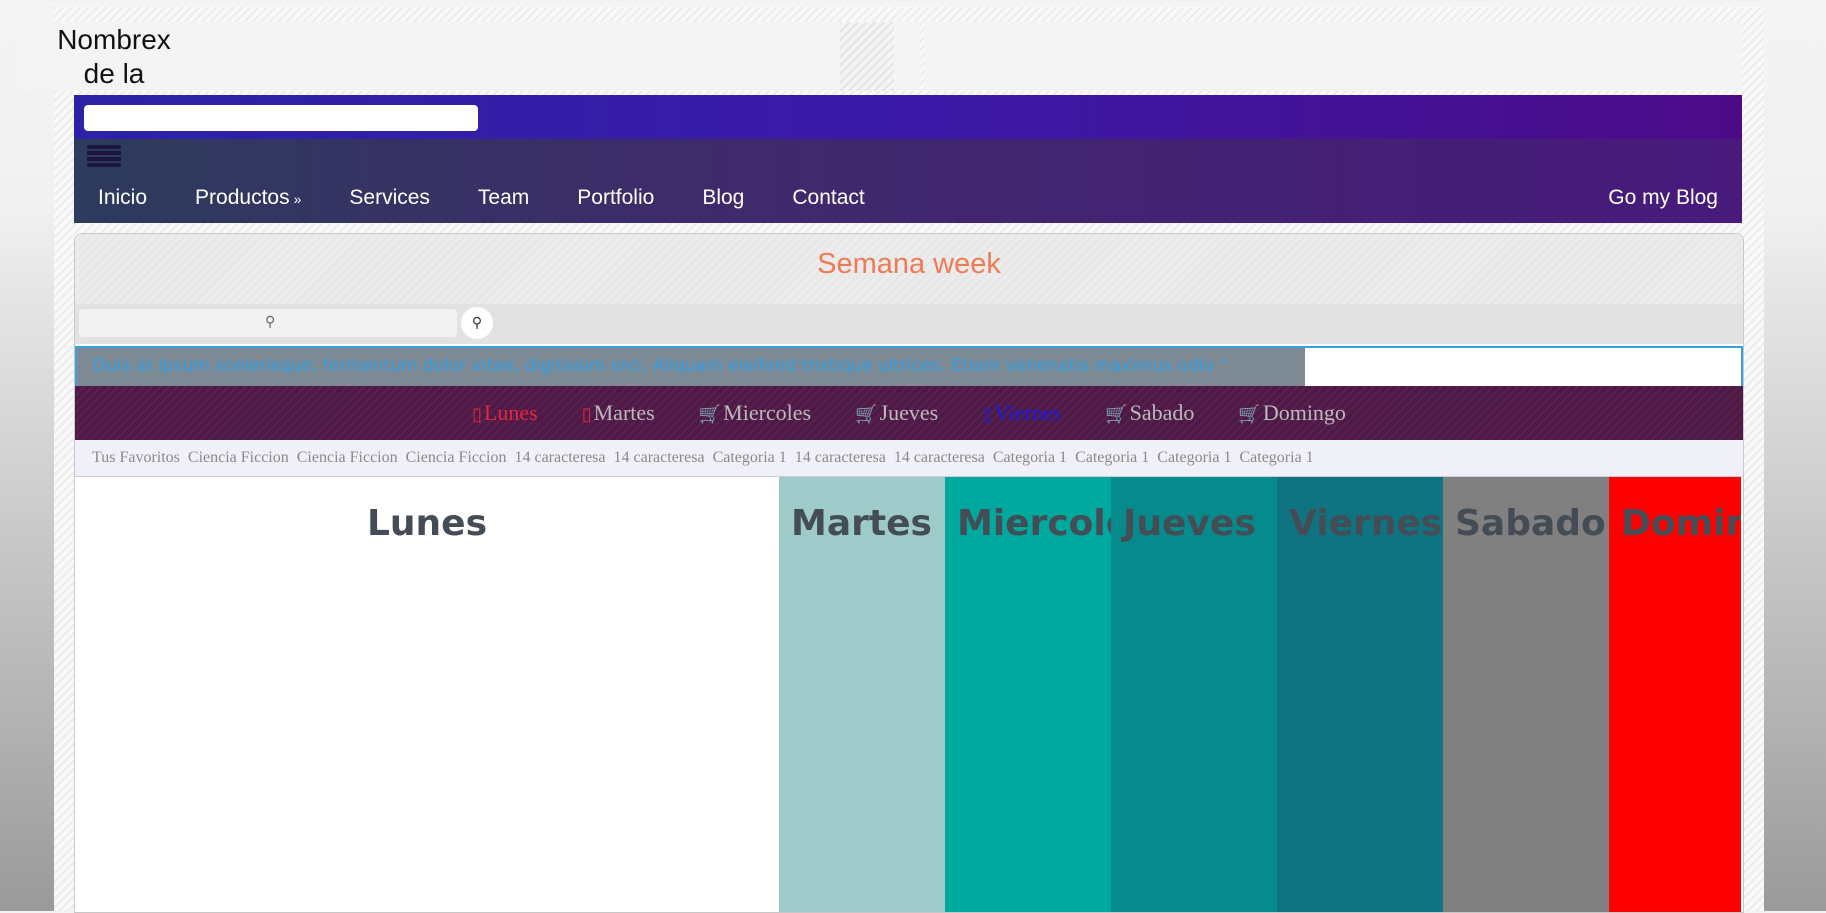  I want to click on brand-right-area, so click(1333, 56).